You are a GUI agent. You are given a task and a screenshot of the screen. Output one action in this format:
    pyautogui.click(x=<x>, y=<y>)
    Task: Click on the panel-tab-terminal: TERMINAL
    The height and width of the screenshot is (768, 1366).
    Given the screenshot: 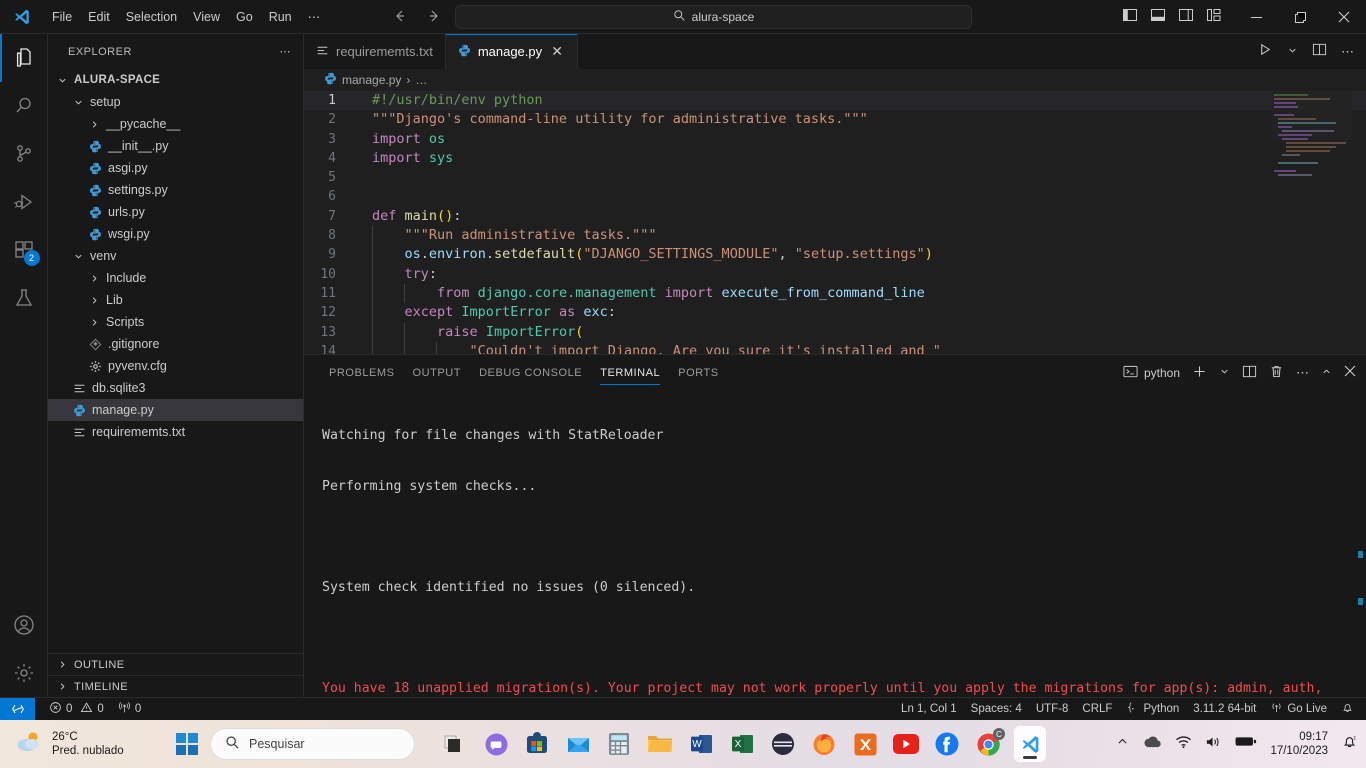 What is the action you would take?
    pyautogui.click(x=630, y=372)
    